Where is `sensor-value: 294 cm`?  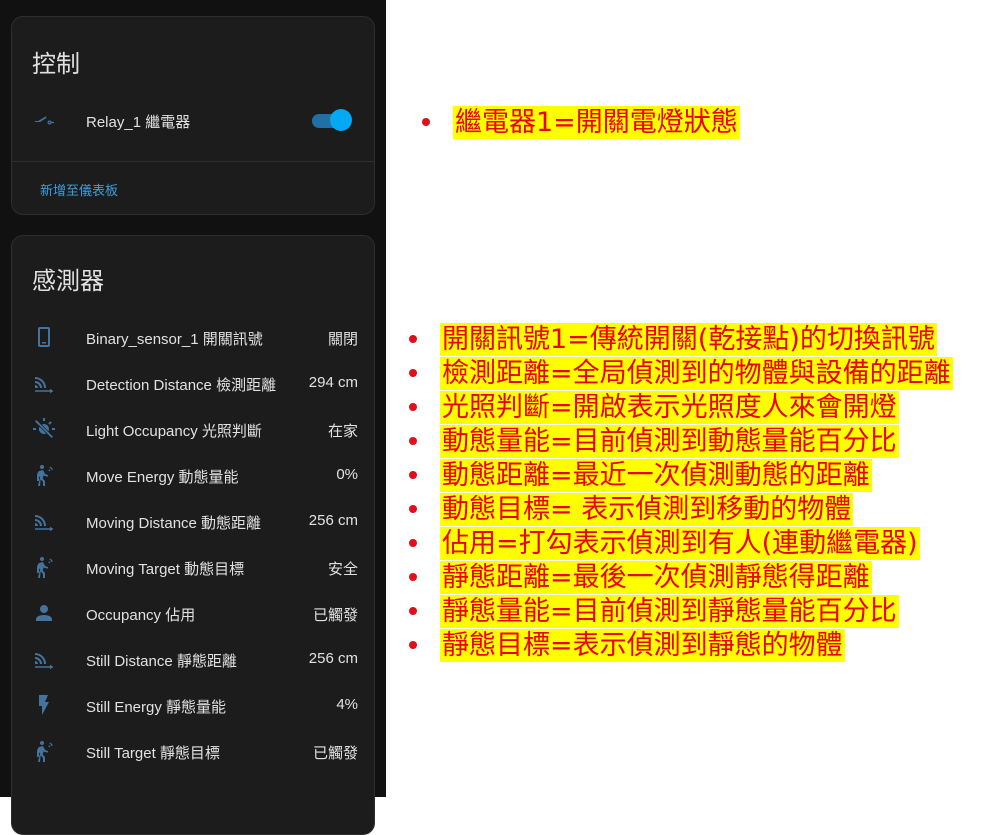
sensor-value: 294 cm is located at coordinates (333, 382).